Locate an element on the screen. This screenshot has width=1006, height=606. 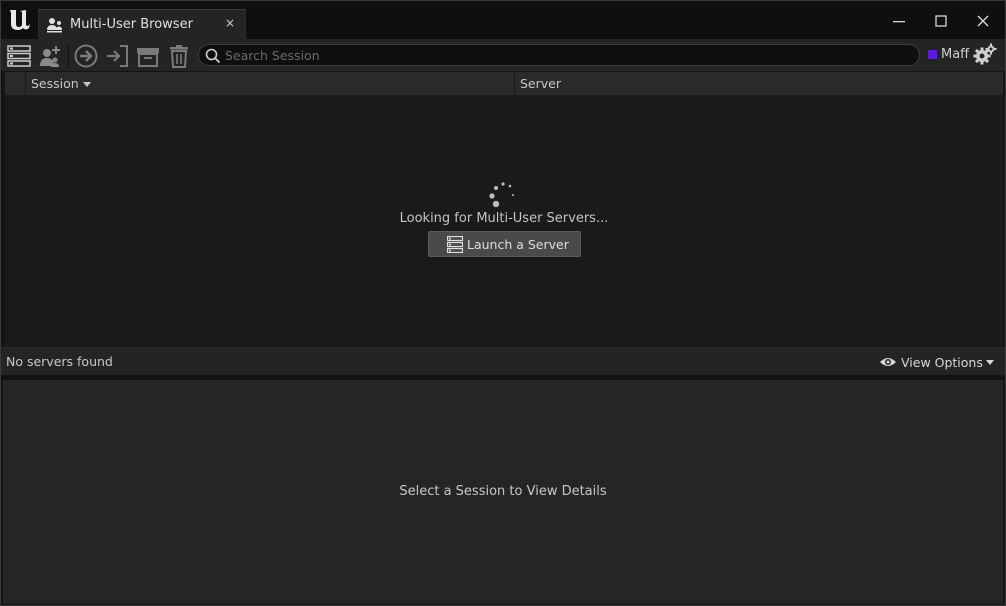
server-list-button is located at coordinates (19, 56).